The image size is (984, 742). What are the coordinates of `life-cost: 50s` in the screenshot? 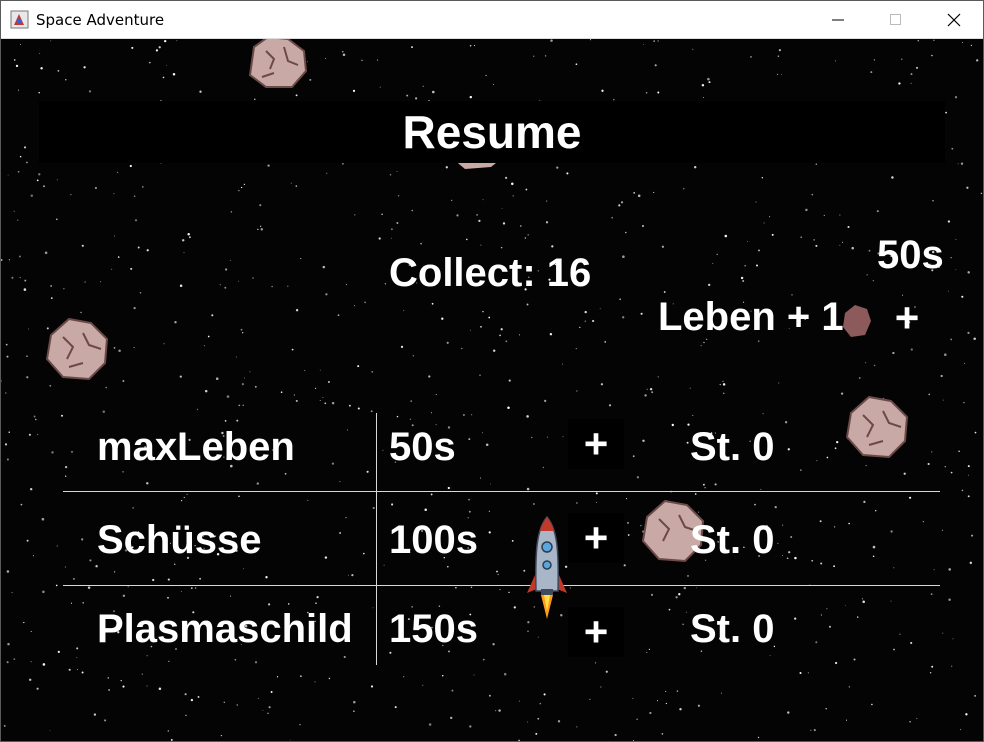 It's located at (910, 255).